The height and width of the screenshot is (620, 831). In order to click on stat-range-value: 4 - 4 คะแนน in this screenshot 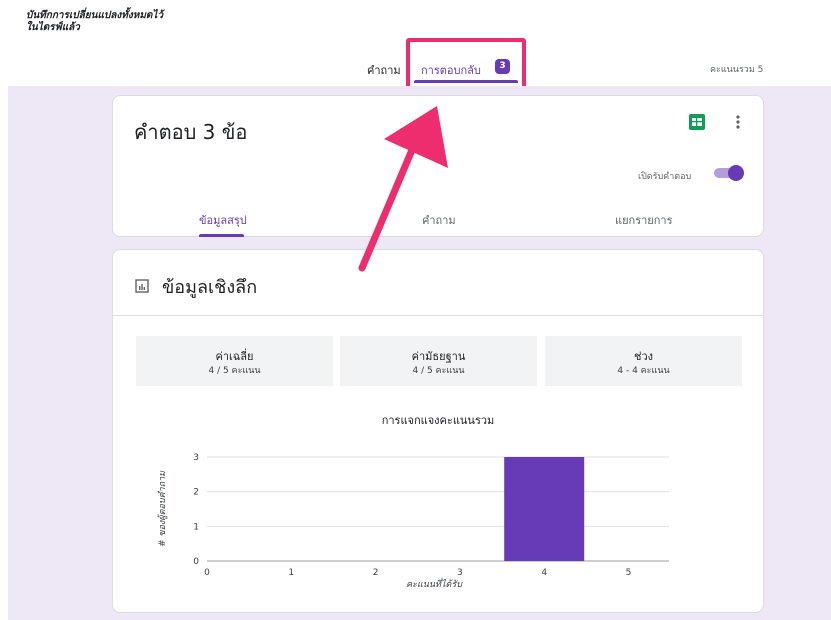, I will do `click(643, 371)`.